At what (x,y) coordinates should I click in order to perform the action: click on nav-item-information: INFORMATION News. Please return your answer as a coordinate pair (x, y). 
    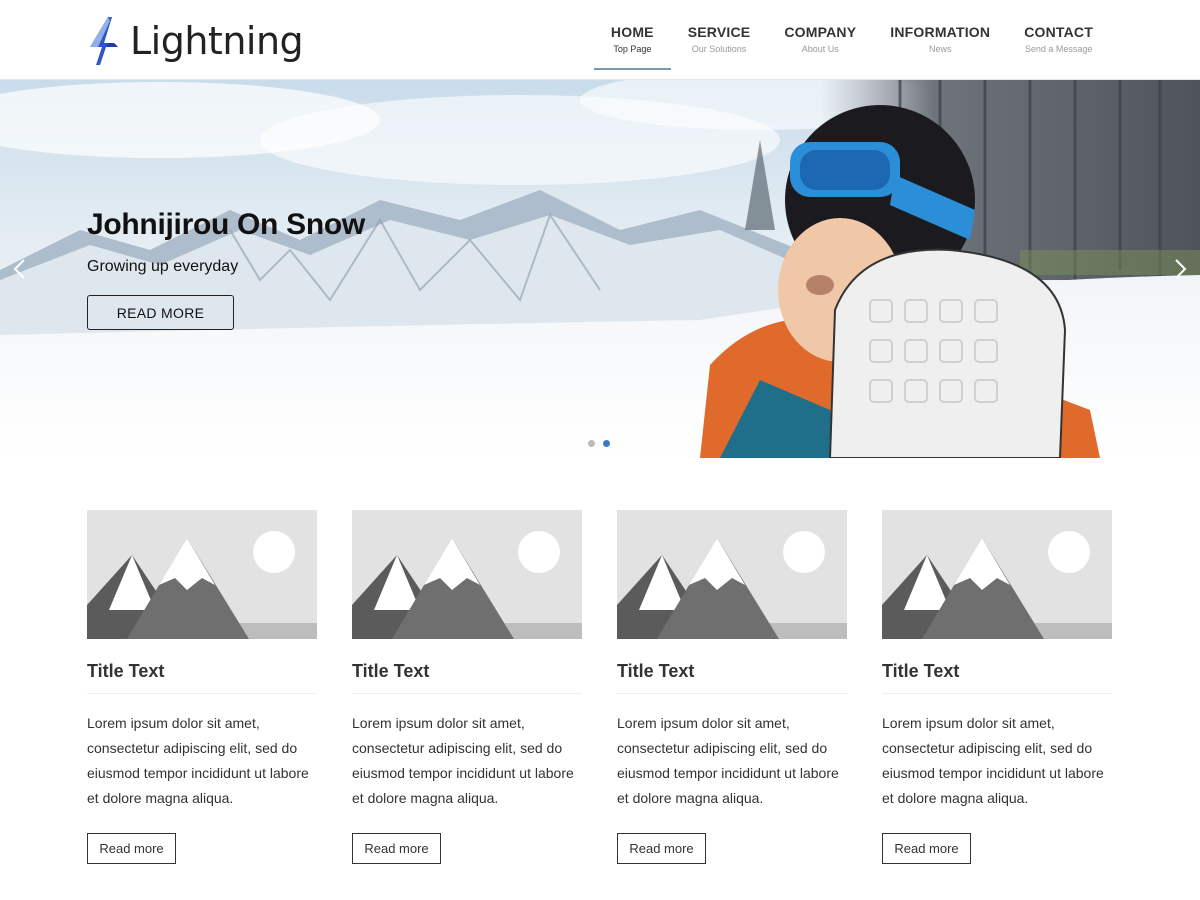
    Looking at the image, I should click on (940, 35).